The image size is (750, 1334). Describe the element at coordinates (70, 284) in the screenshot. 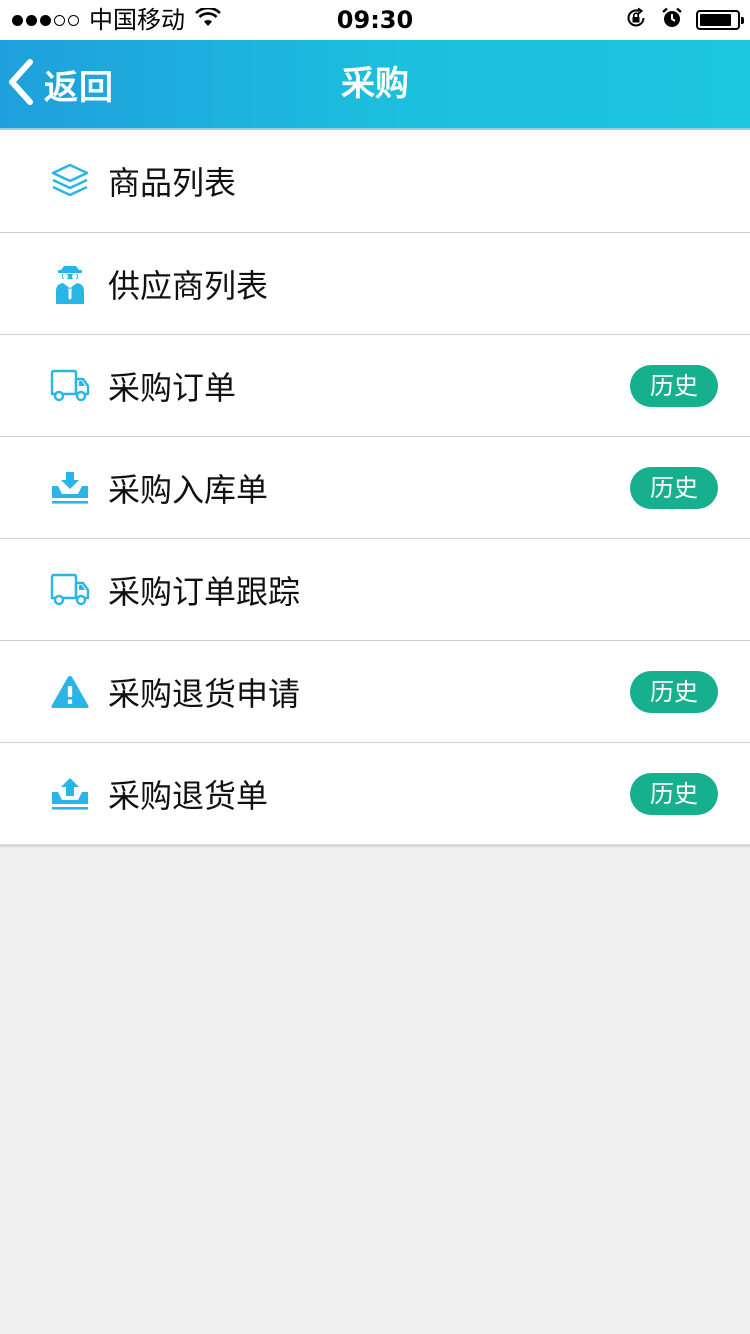

I see `agent-icon` at that location.